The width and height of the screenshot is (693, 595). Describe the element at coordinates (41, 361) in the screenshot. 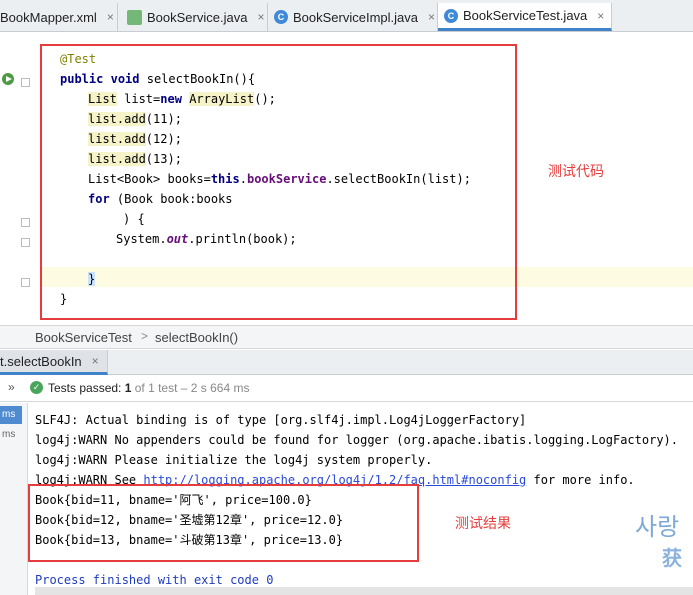

I see `run-tab-label: t.selectBookIn` at that location.